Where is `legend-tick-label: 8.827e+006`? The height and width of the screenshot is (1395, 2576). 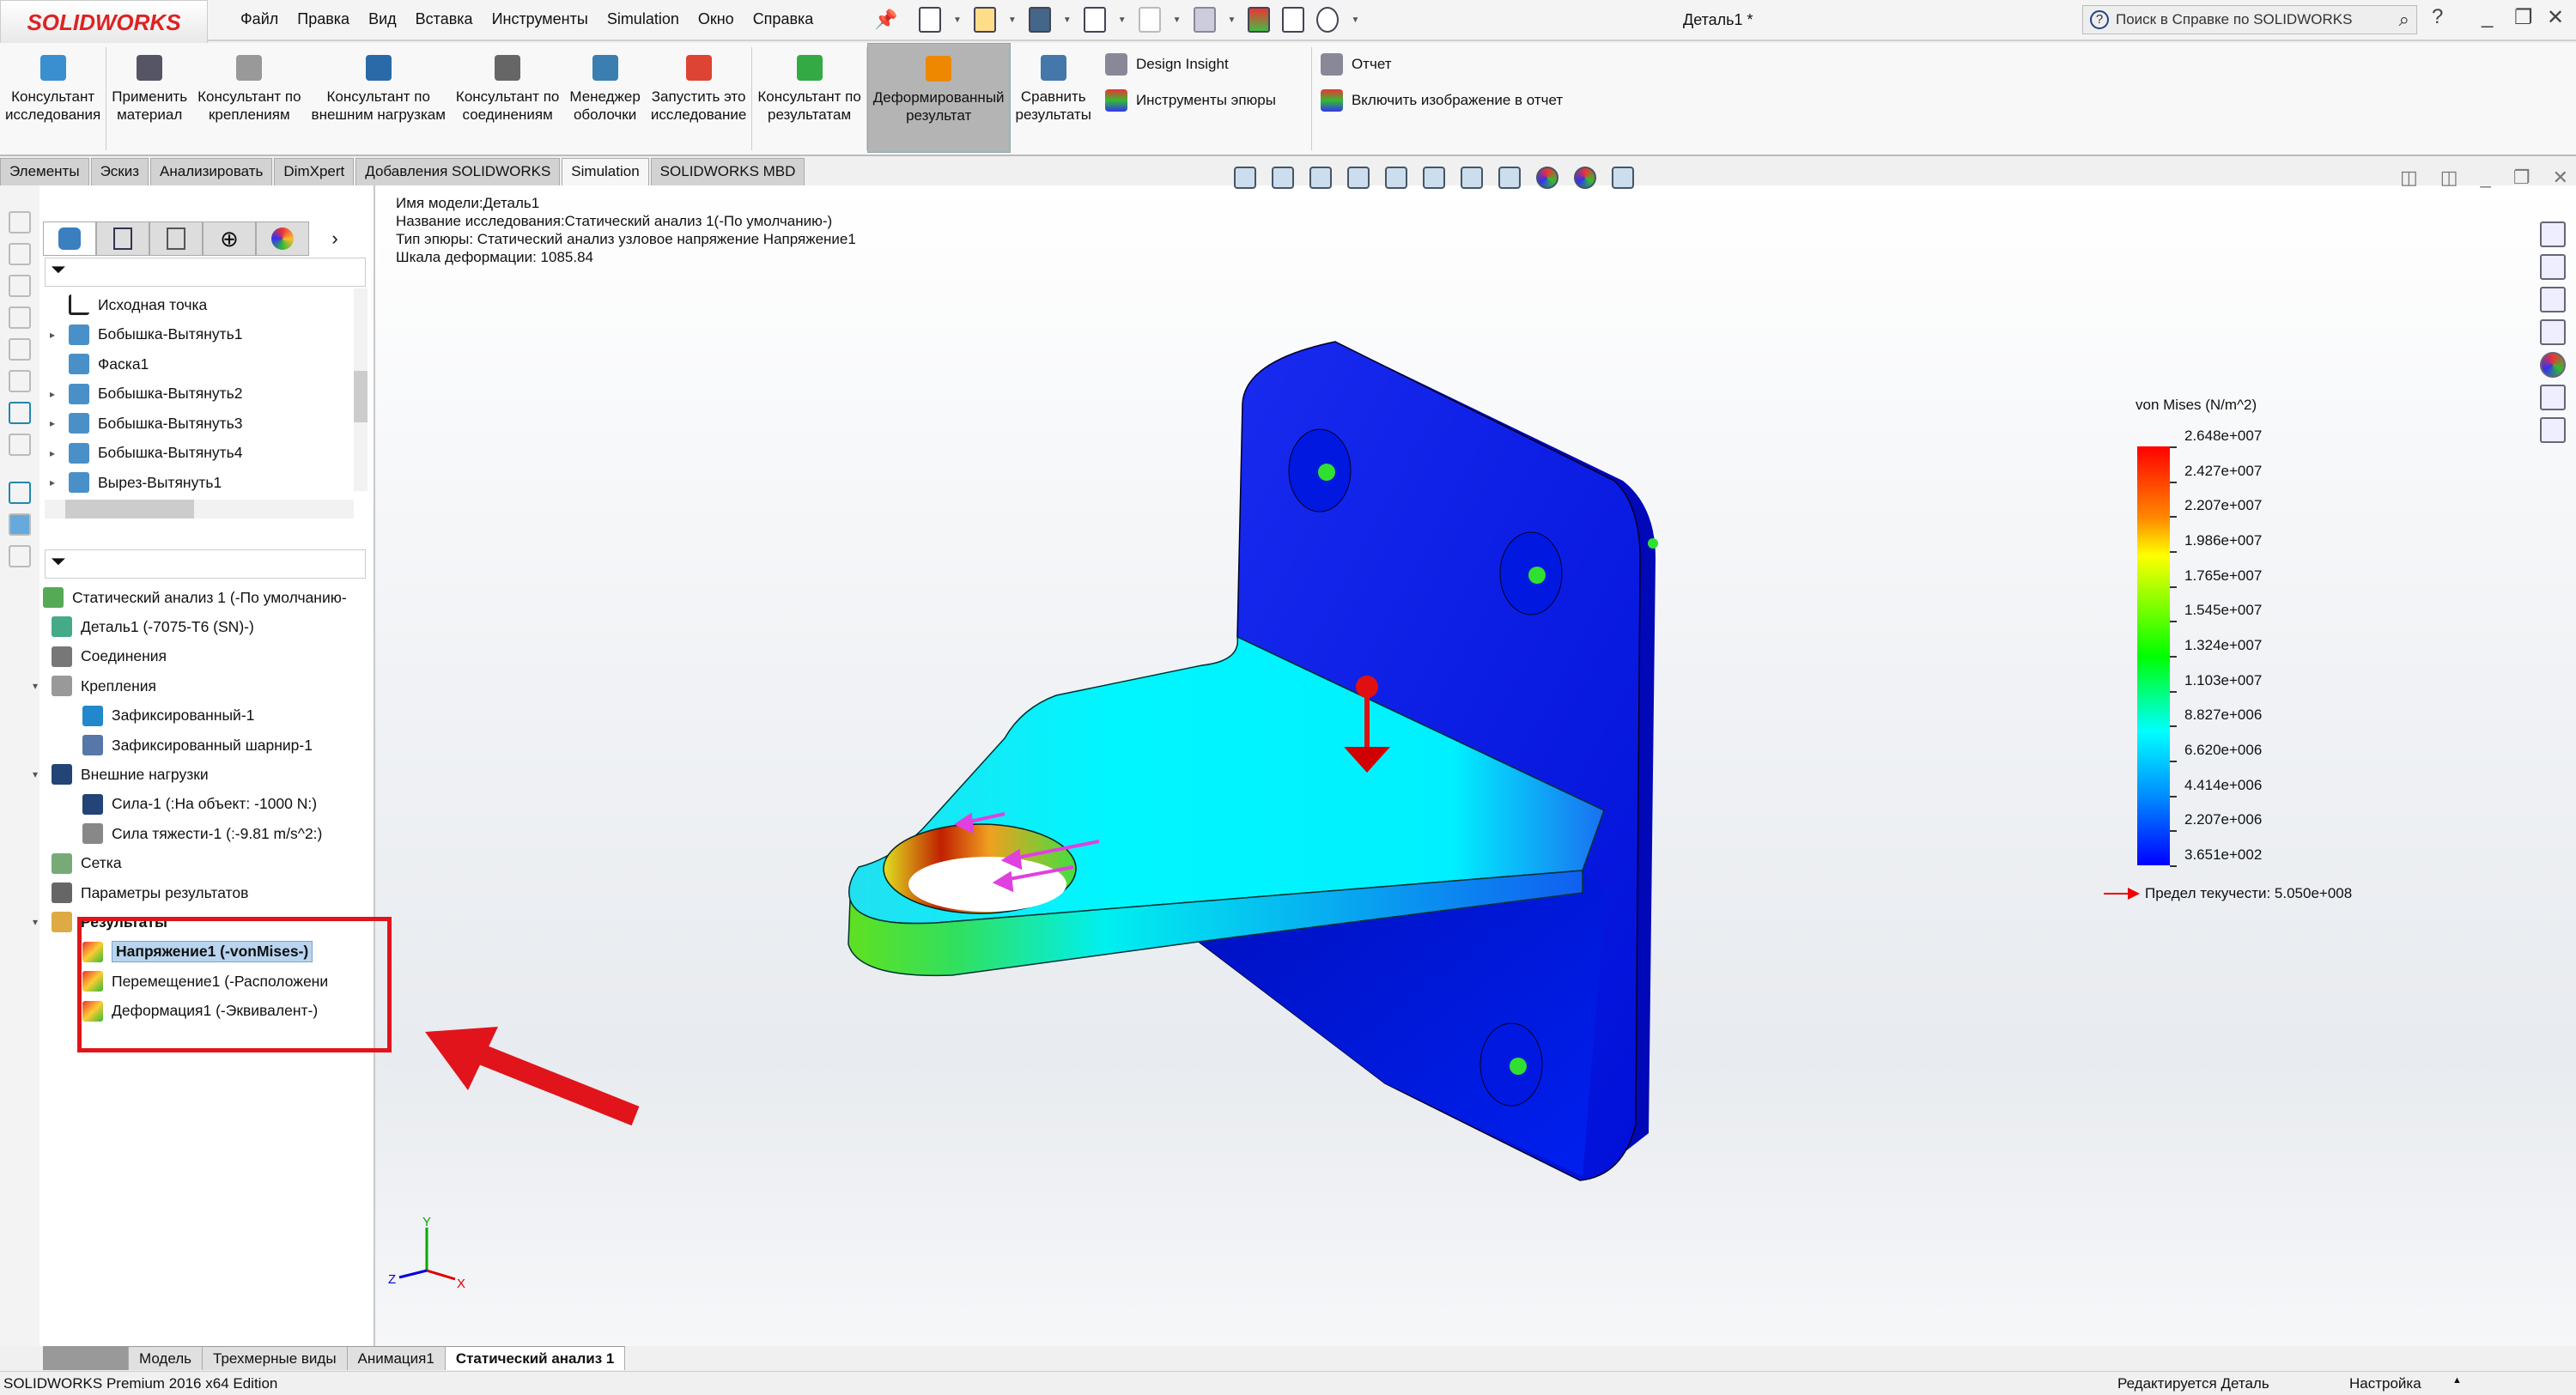
legend-tick-label: 8.827e+006 is located at coordinates (2223, 715).